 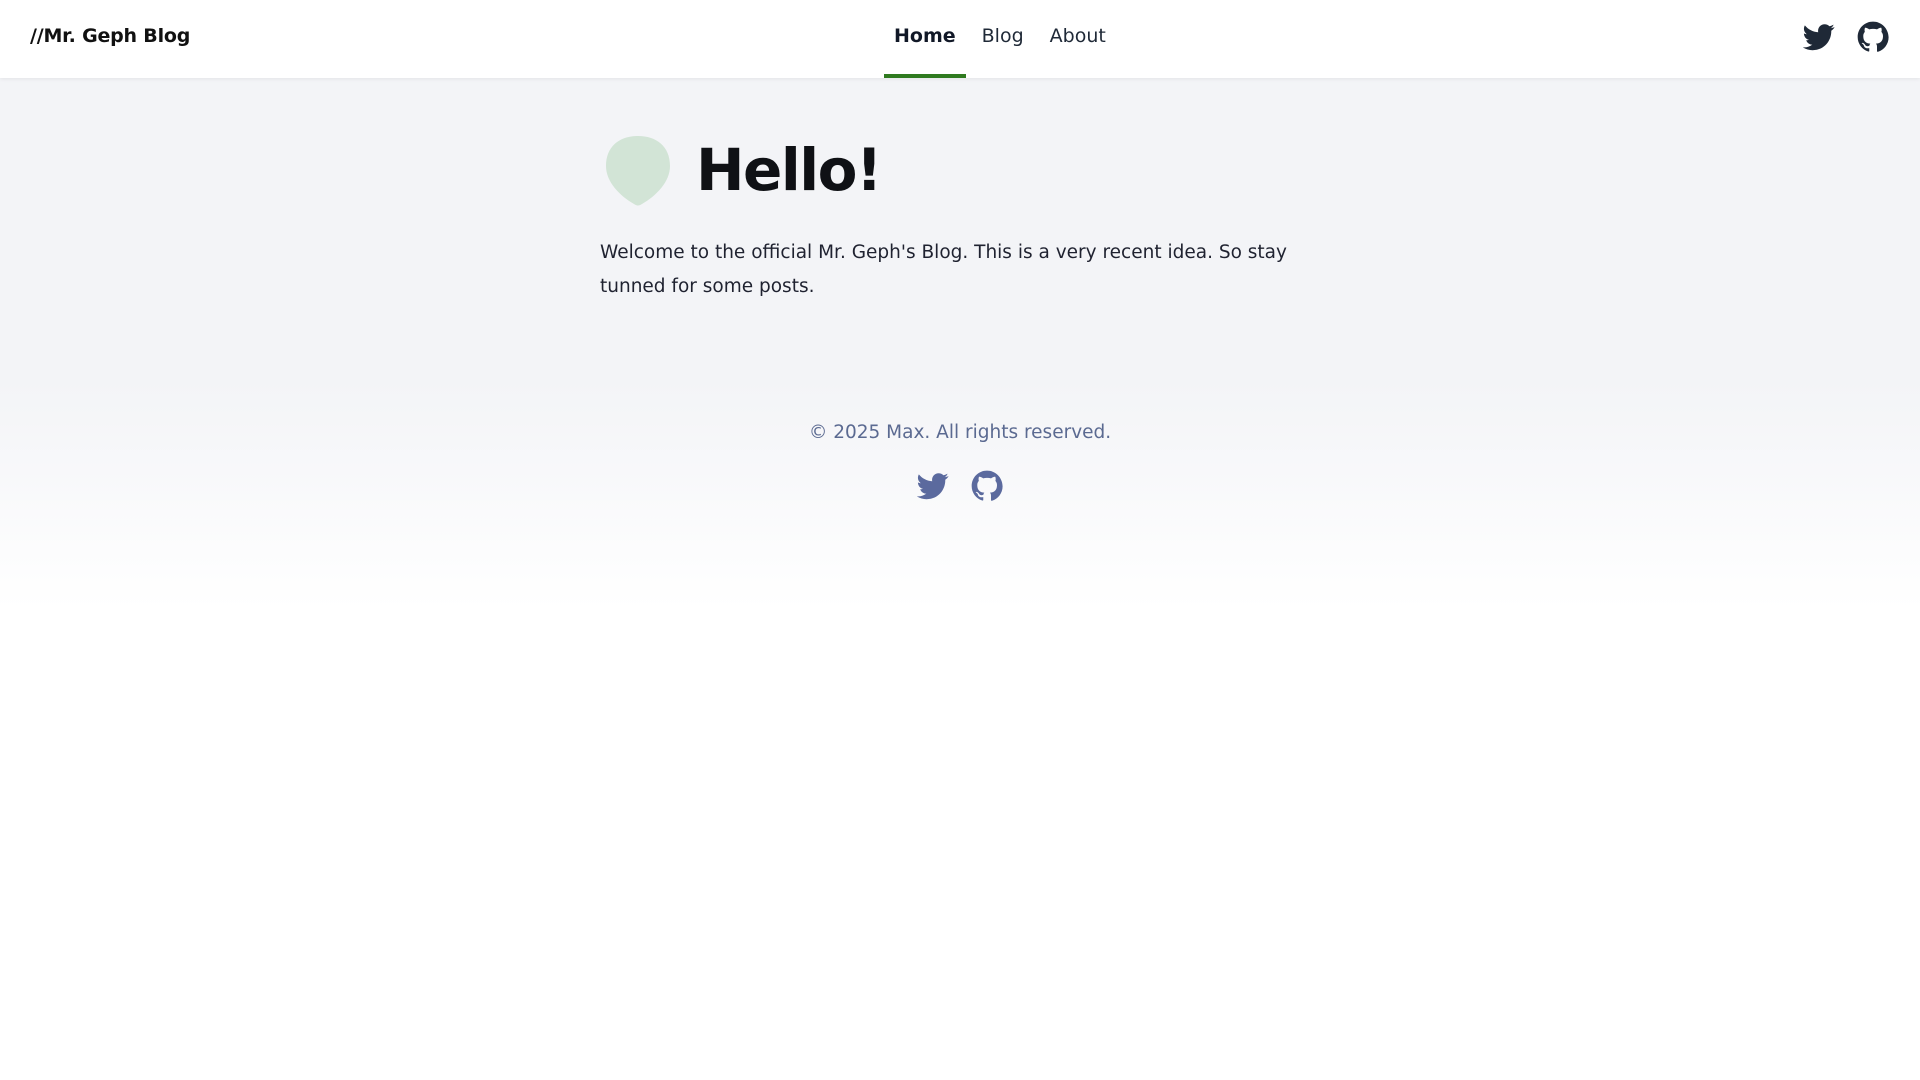 What do you see at coordinates (960, 486) in the screenshot?
I see `footer-social-links` at bounding box center [960, 486].